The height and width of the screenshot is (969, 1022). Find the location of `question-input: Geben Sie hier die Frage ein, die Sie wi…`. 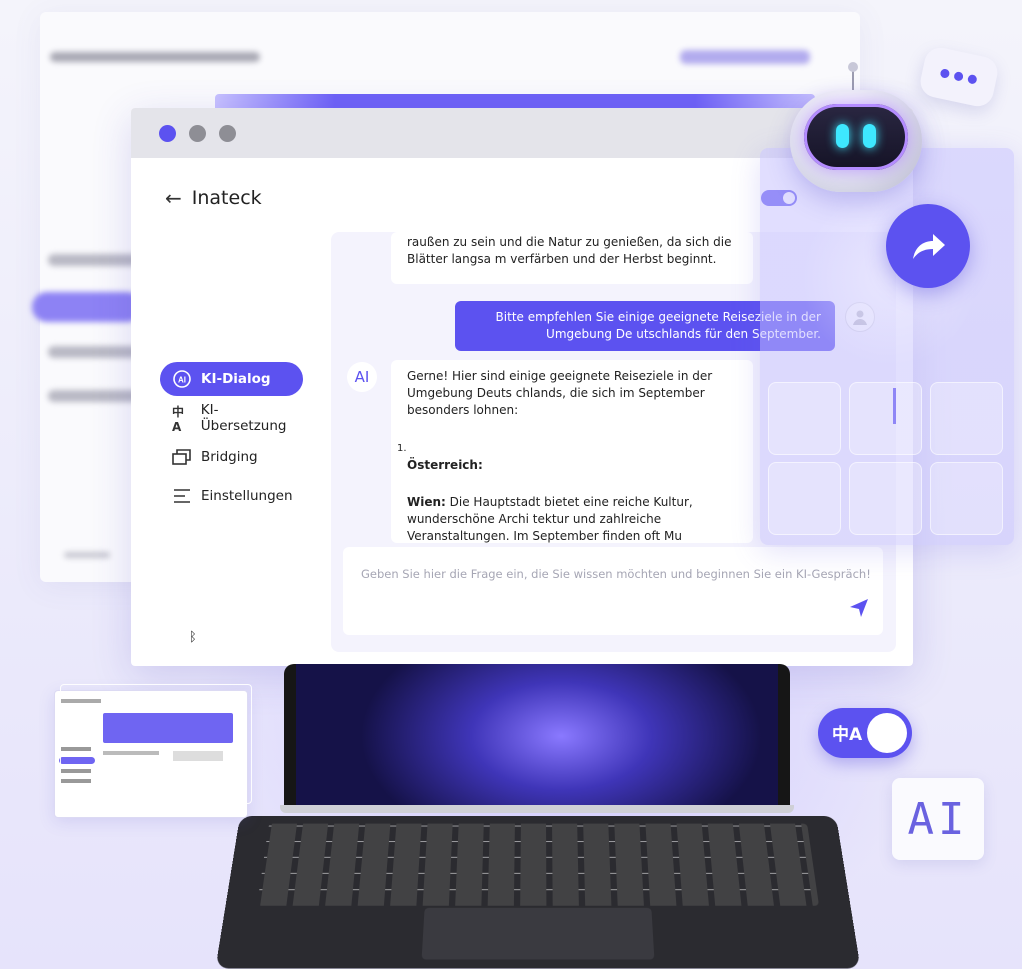

question-input: Geben Sie hier die Frage ein, die Sie wi… is located at coordinates (613, 591).